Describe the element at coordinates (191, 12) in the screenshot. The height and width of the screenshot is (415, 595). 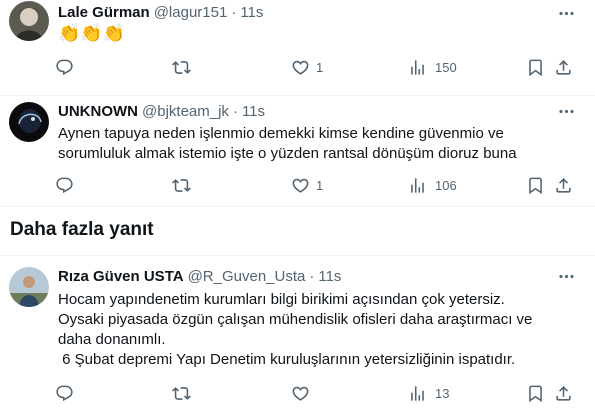
I see `user-handle: @lagur151` at that location.